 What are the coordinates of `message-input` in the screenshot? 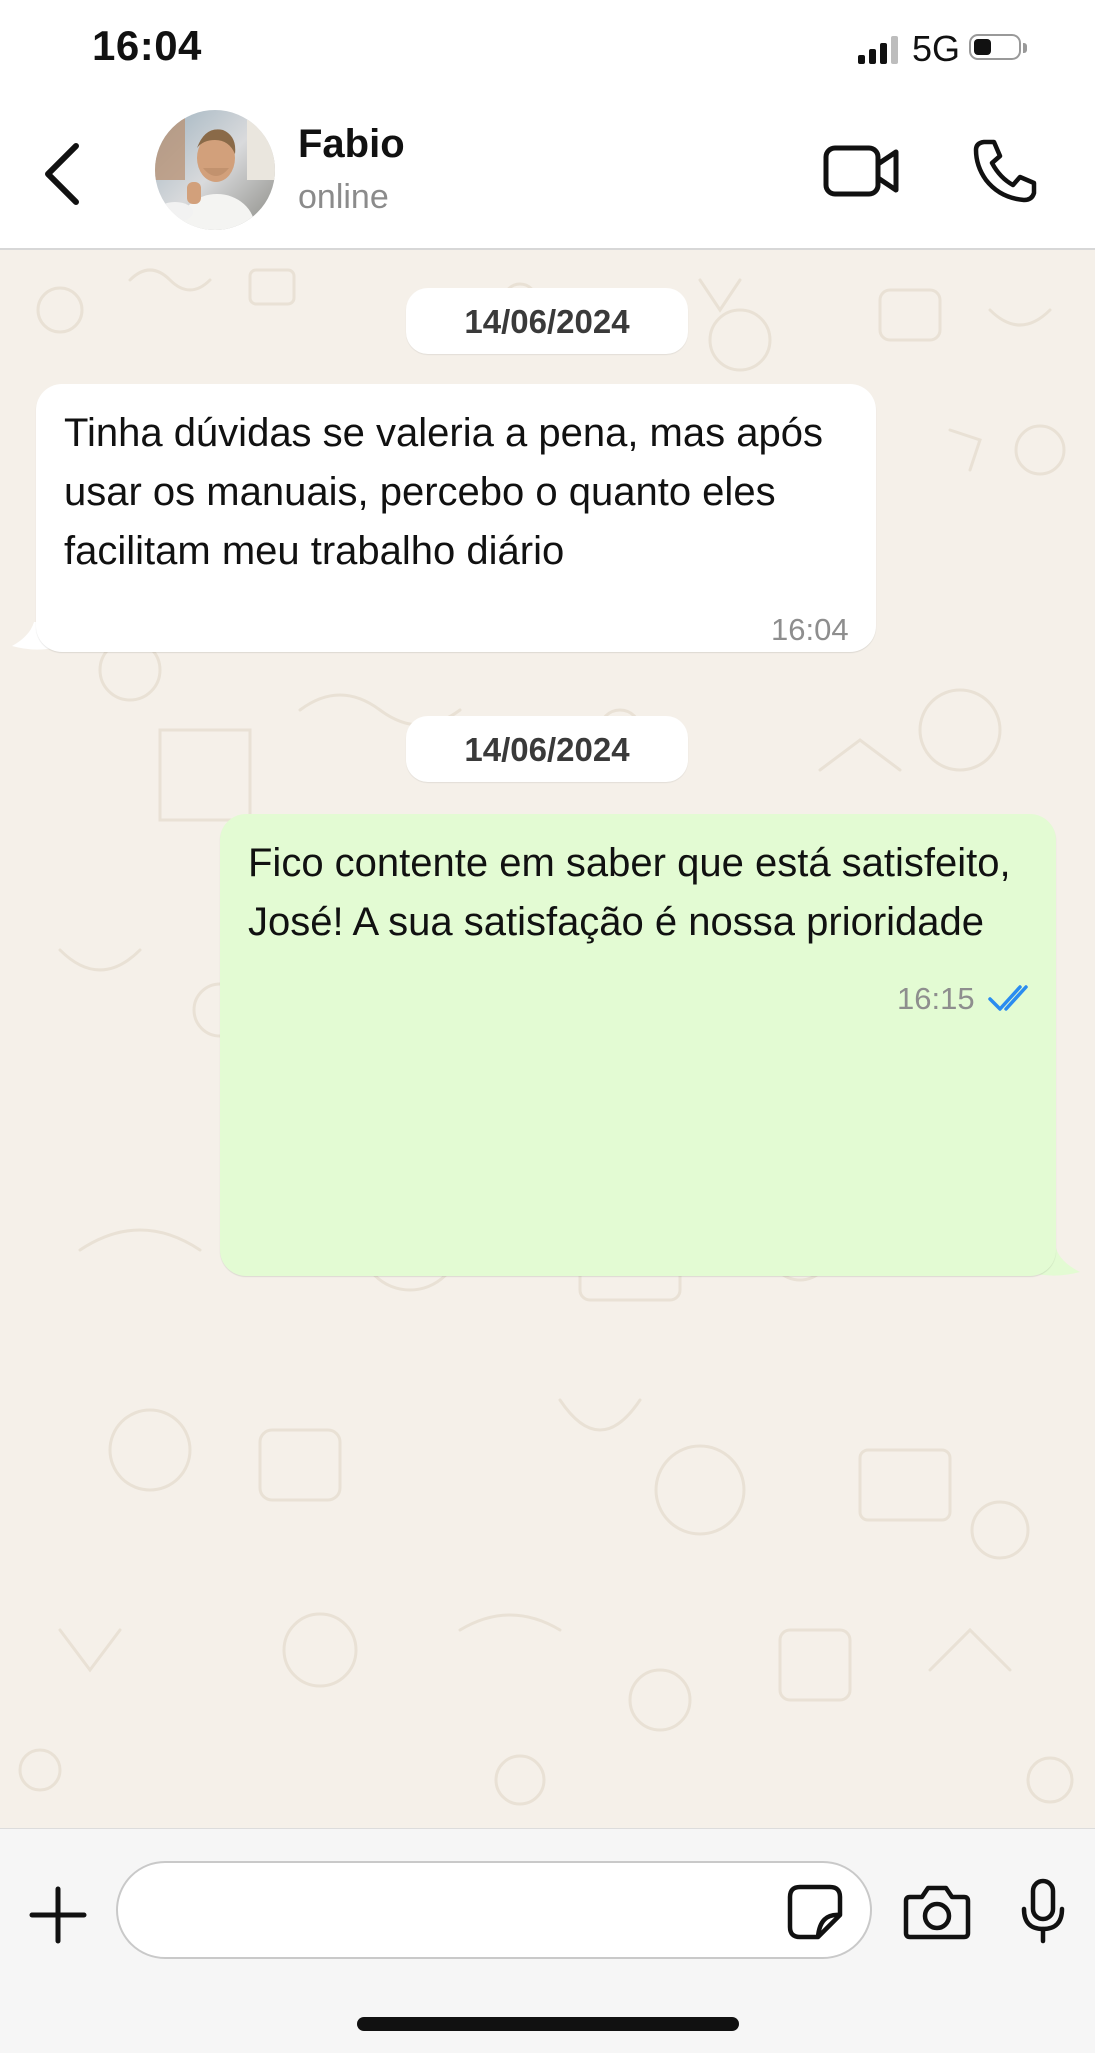 It's located at (494, 1910).